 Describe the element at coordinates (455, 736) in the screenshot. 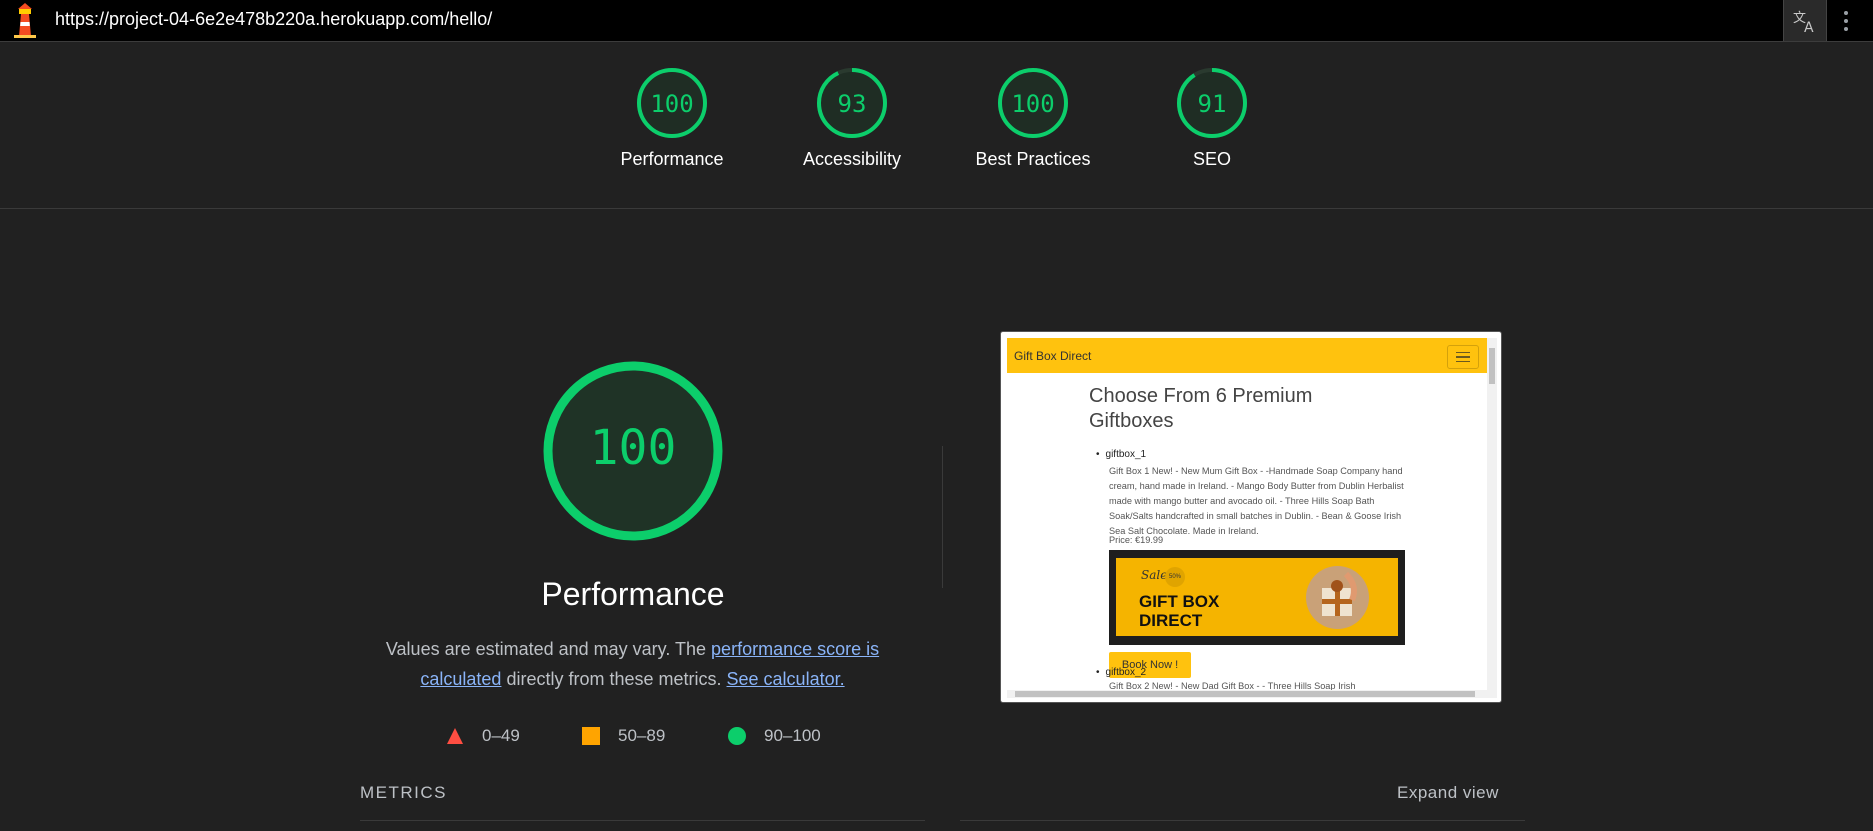

I see `triangle-icon` at that location.